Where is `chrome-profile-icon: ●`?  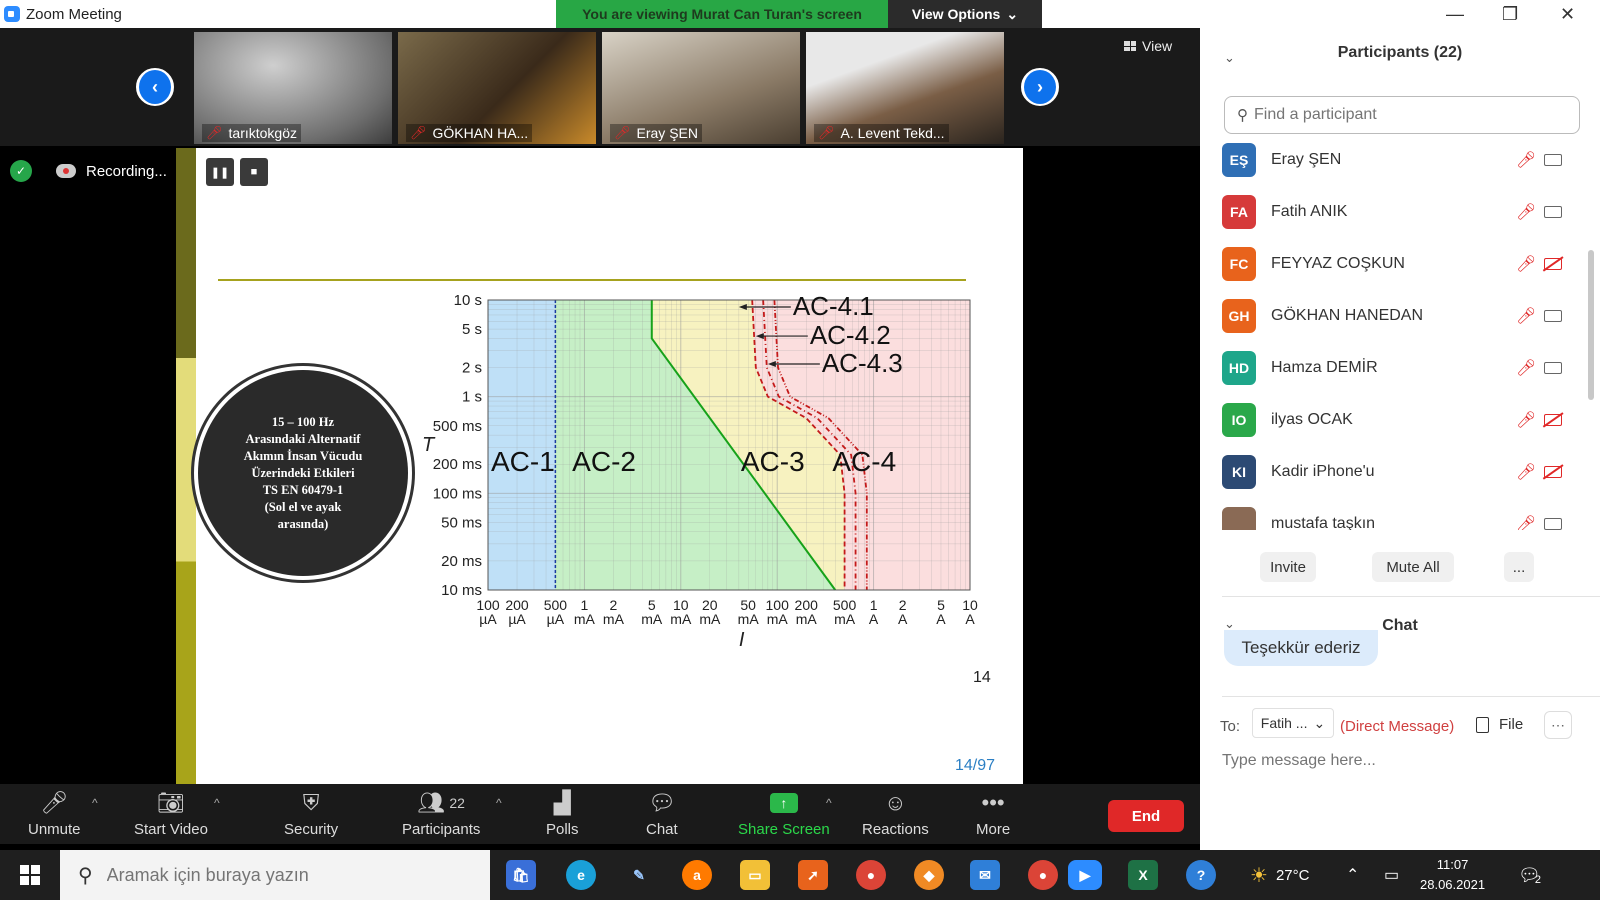
chrome-profile-icon: ● is located at coordinates (1043, 875).